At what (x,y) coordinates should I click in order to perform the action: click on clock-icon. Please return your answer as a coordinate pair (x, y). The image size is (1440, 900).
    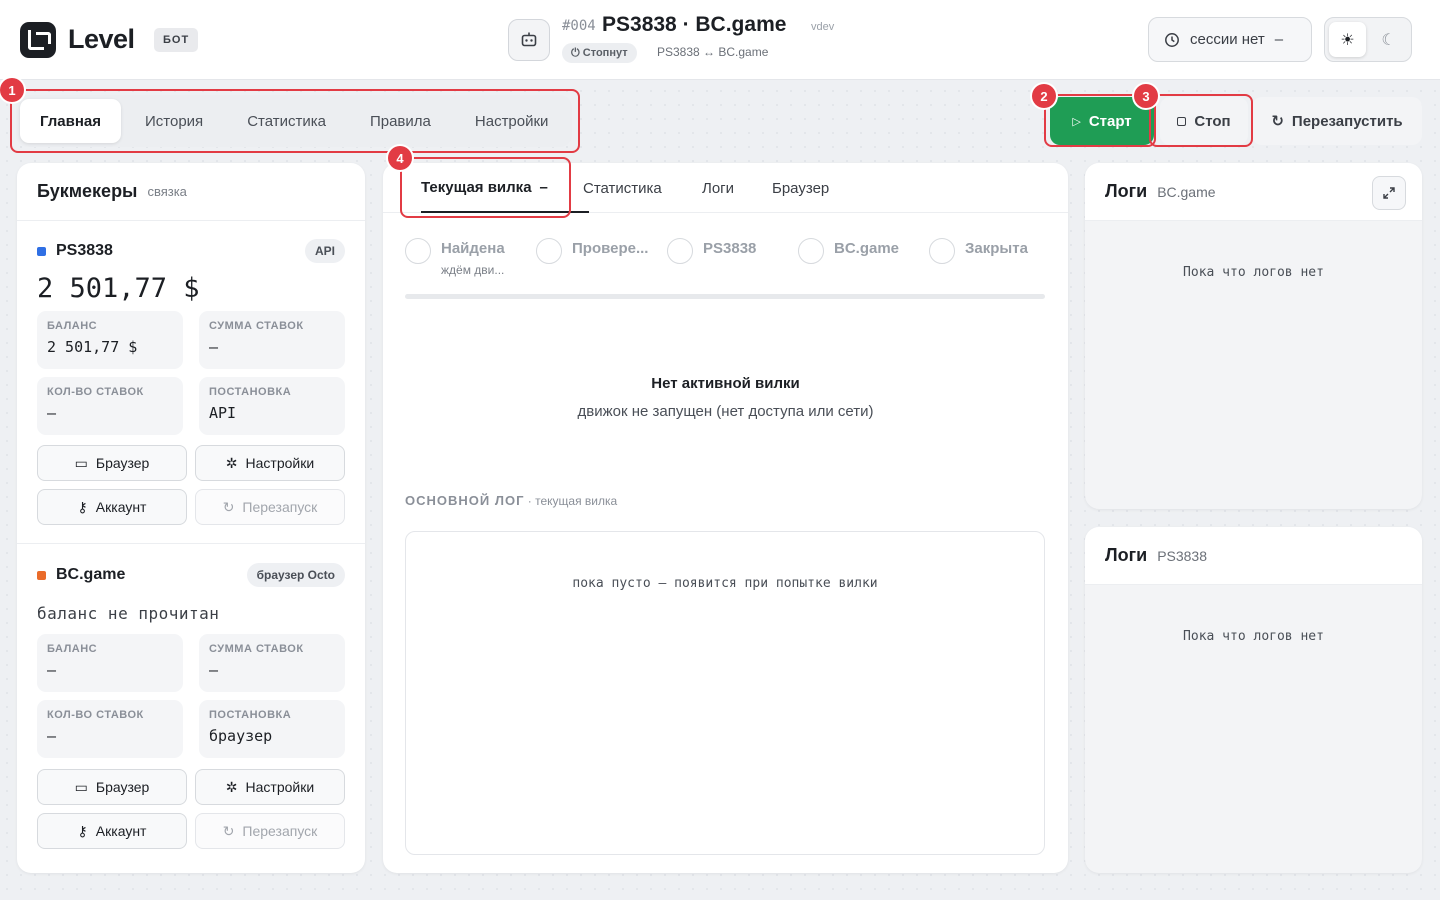
    Looking at the image, I should click on (1172, 39).